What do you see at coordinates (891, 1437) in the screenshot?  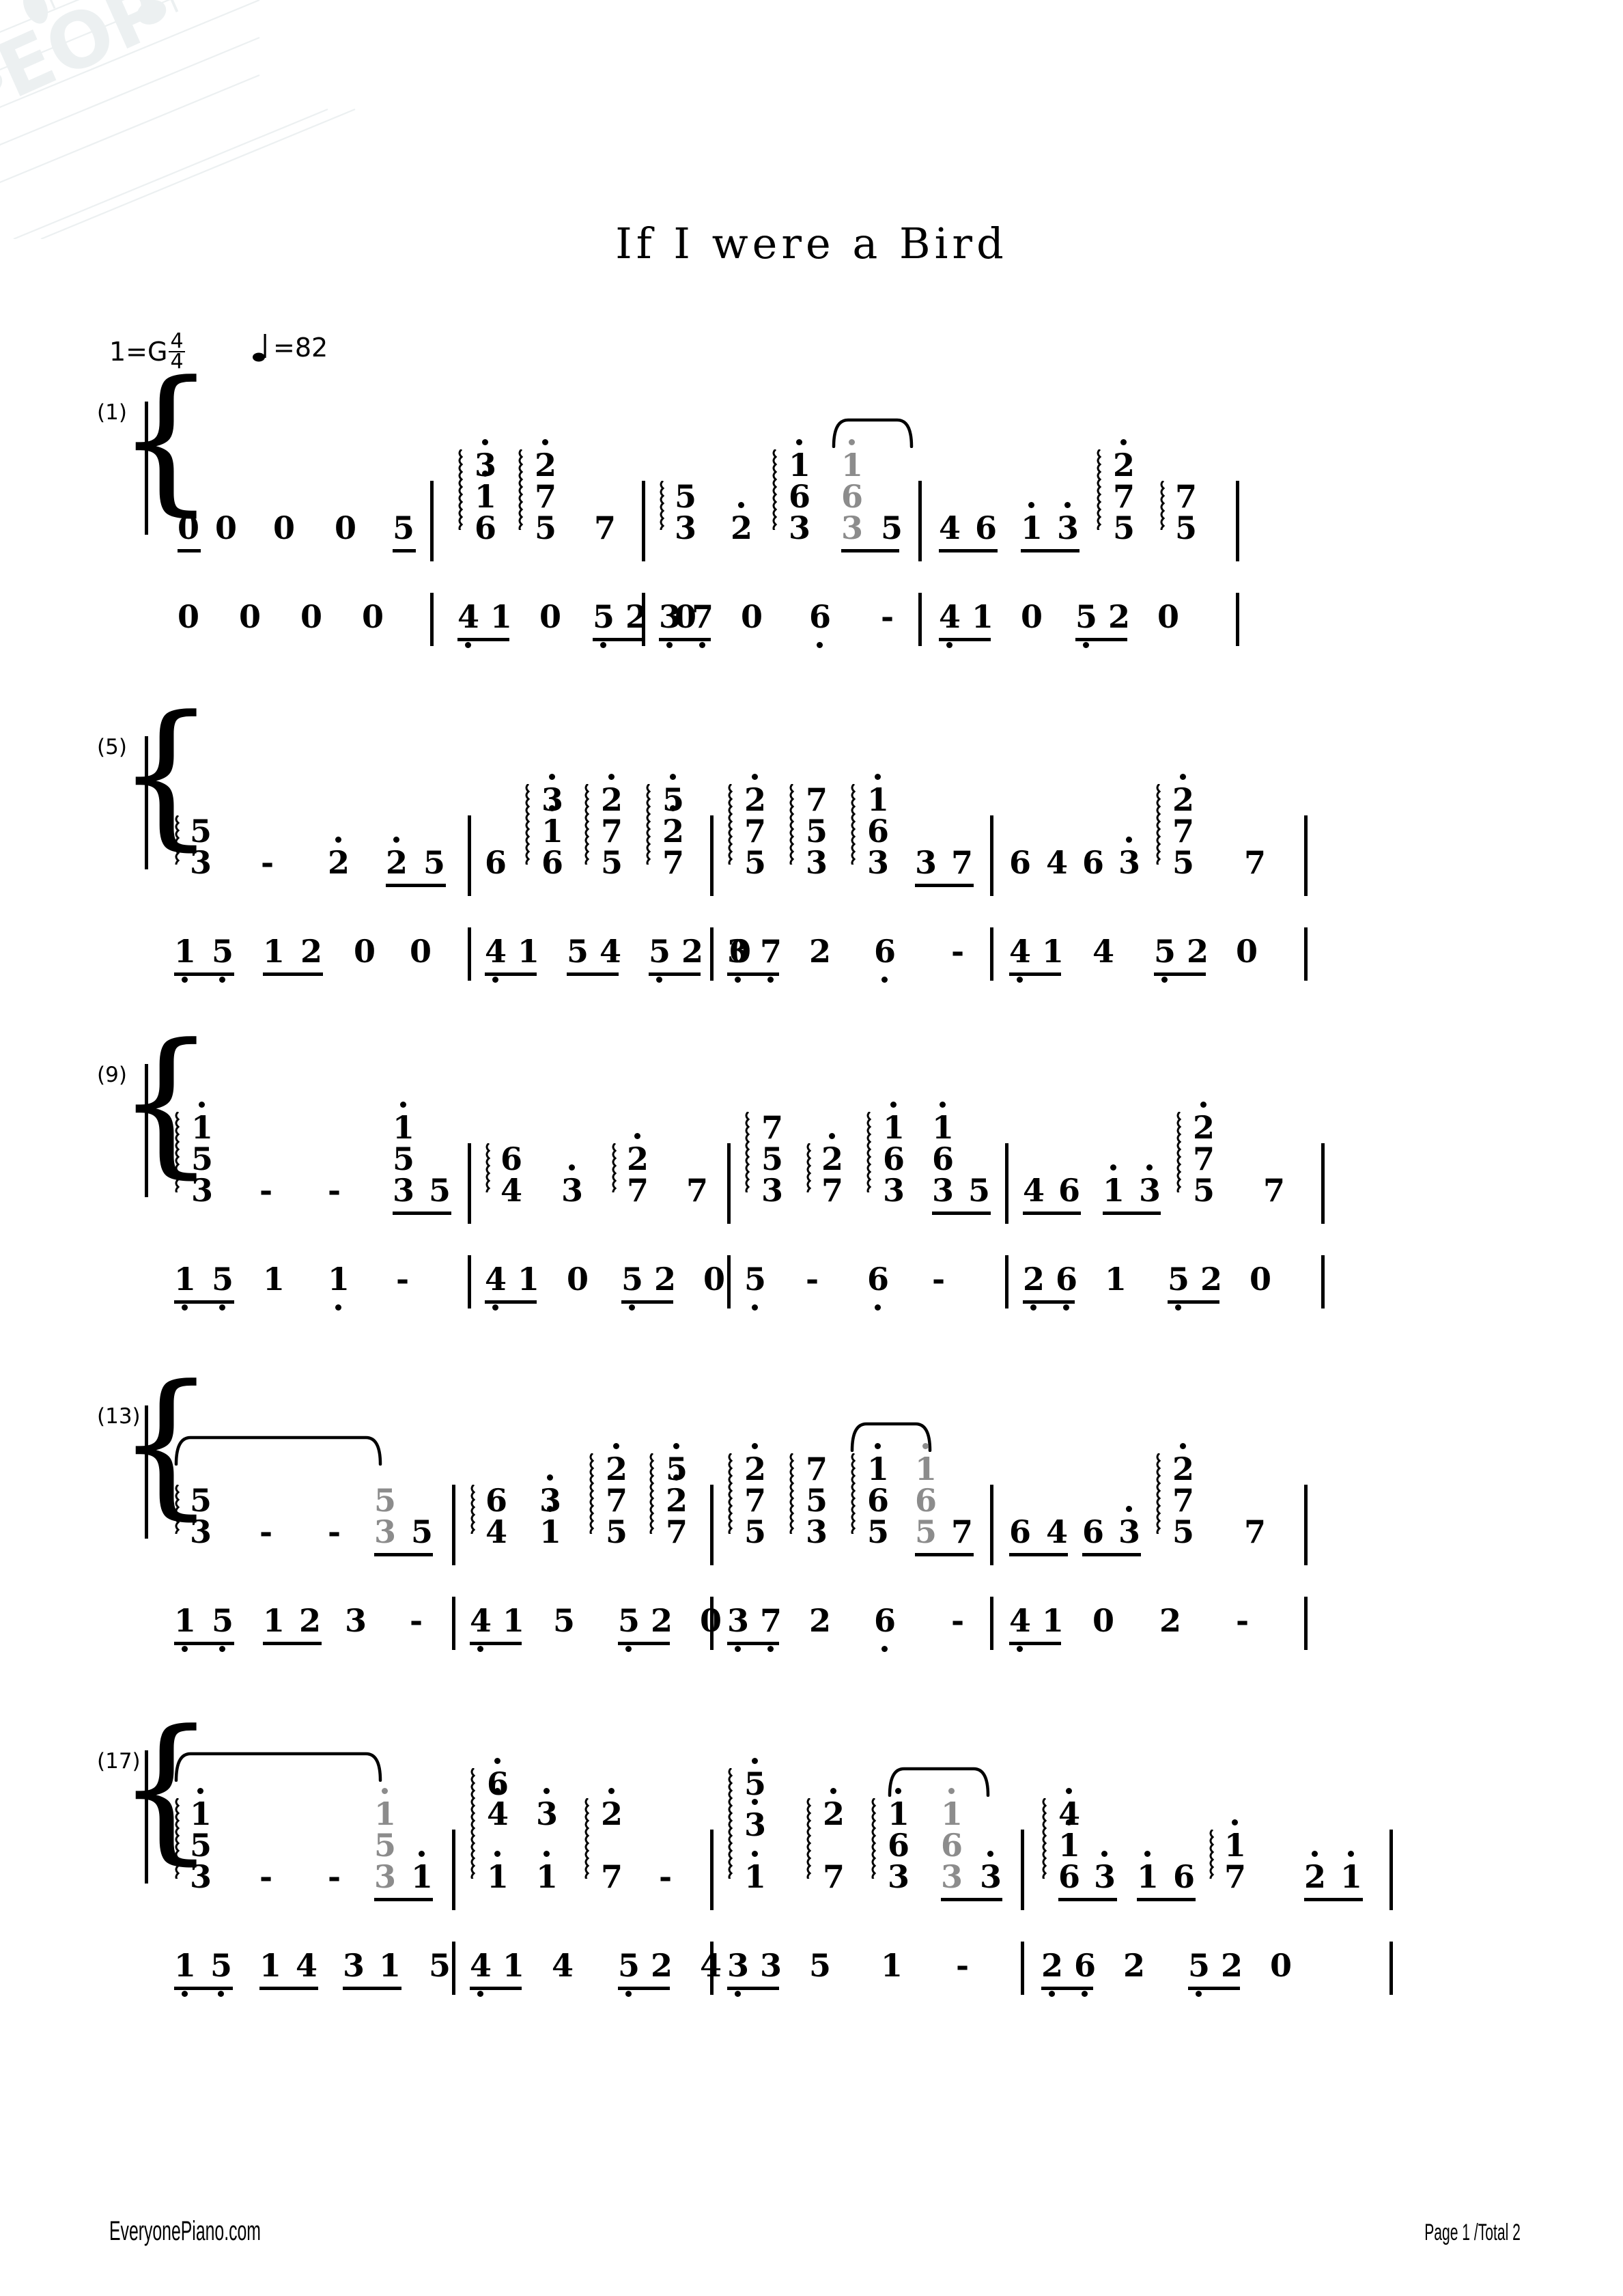 I see `slur-icon` at bounding box center [891, 1437].